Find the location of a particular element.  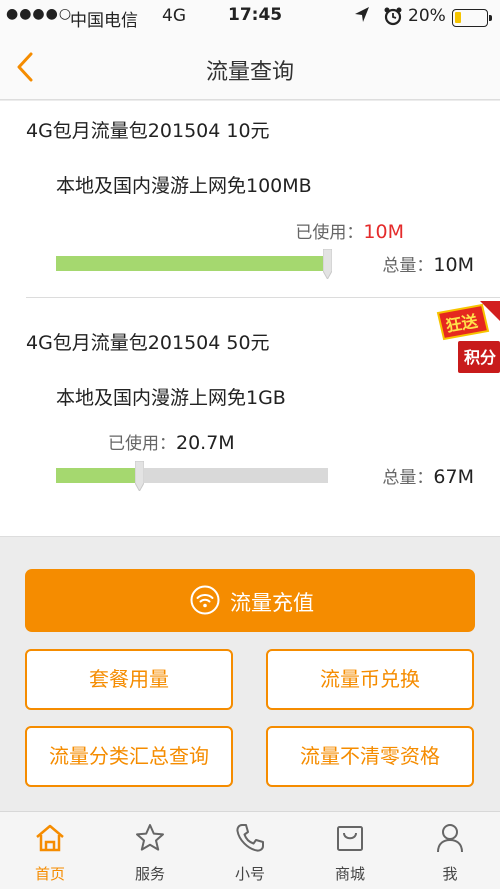

battery-icon is located at coordinates (472, 18).